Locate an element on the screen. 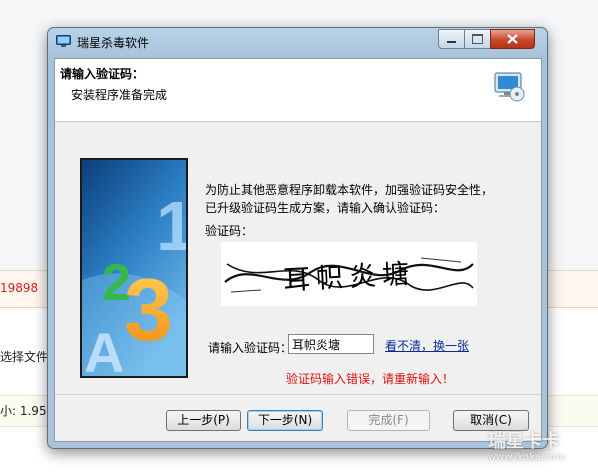  page-subtitle: 安装程序准备完成 is located at coordinates (119, 95).